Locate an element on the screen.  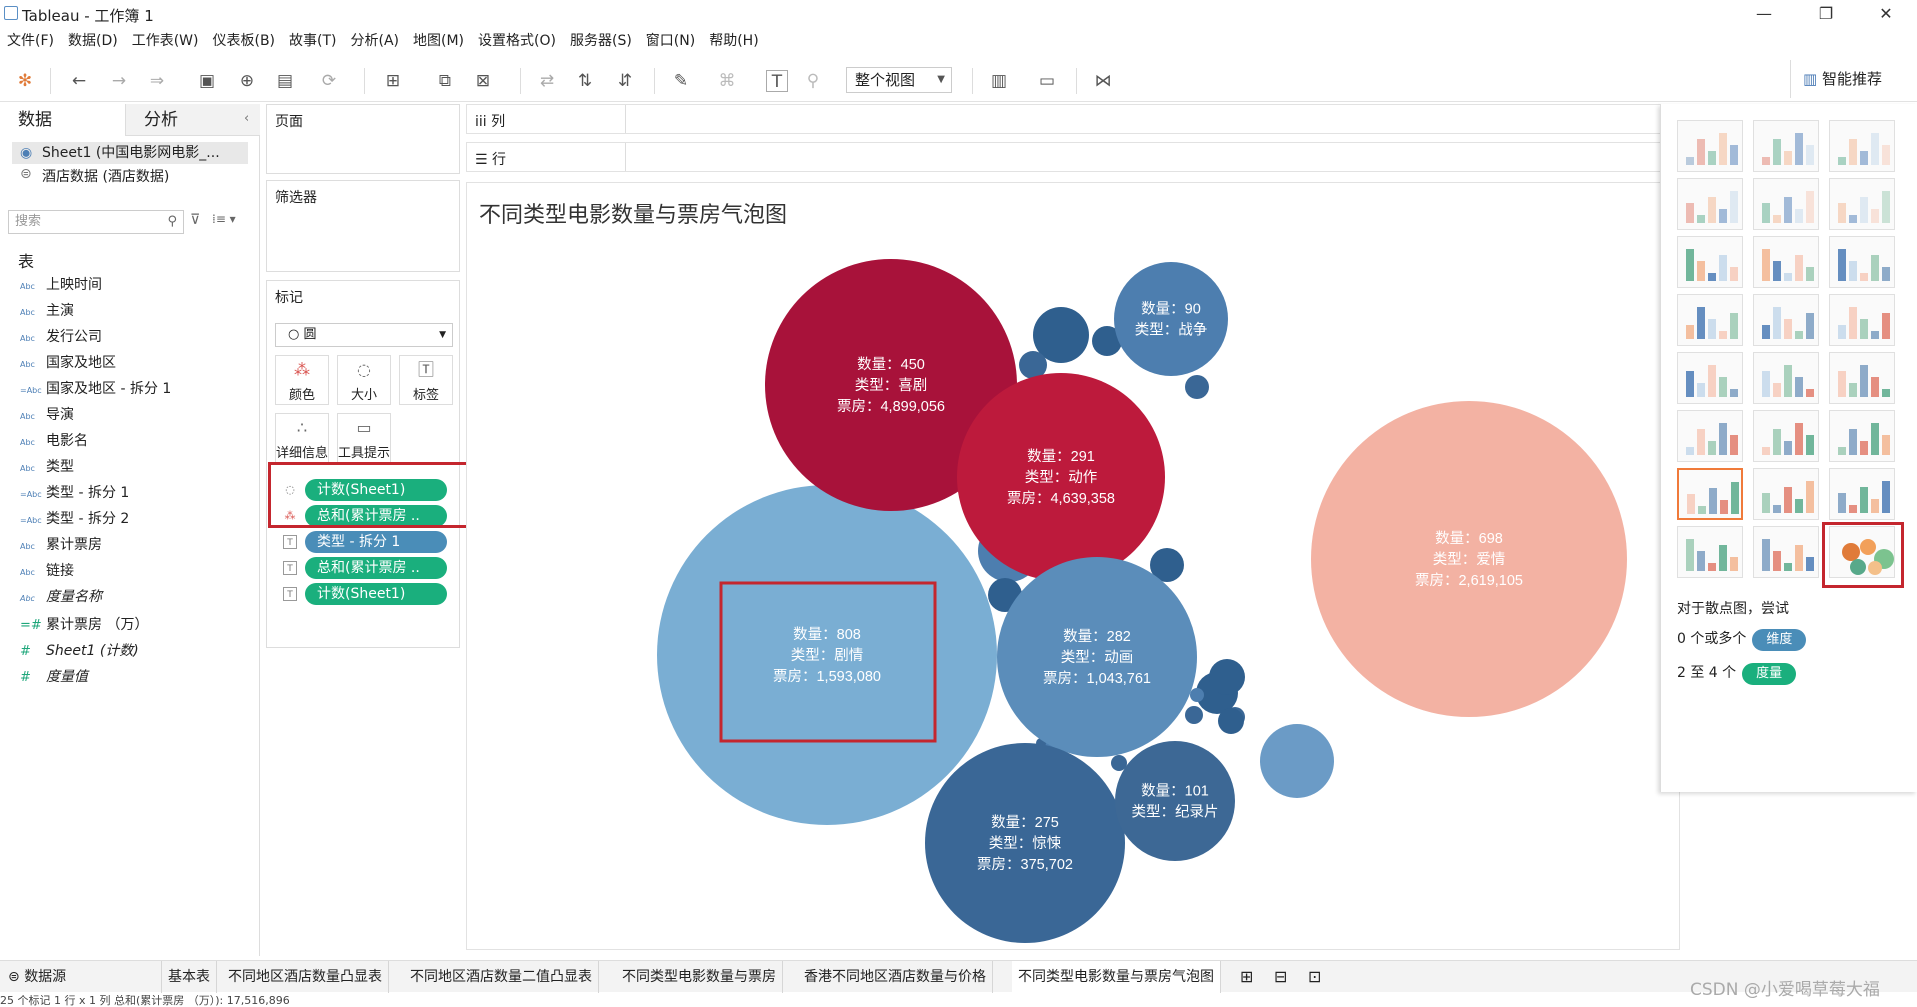
fit-view-select: 整个视图 ▼ is located at coordinates (899, 80).